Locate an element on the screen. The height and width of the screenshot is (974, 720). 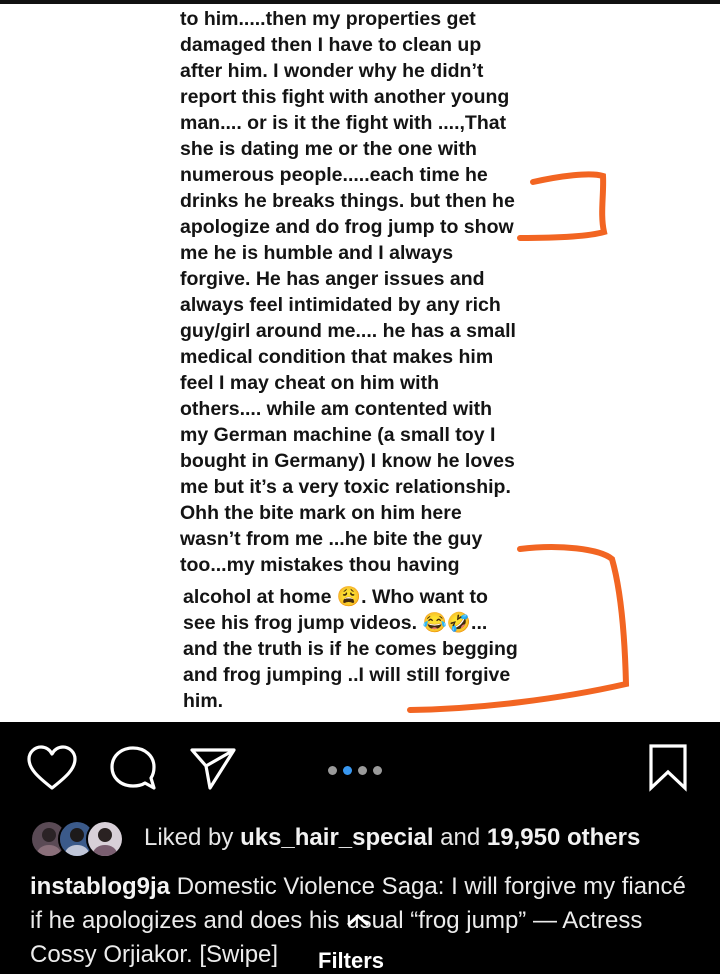
filters-button: Filters is located at coordinates (351, 961).